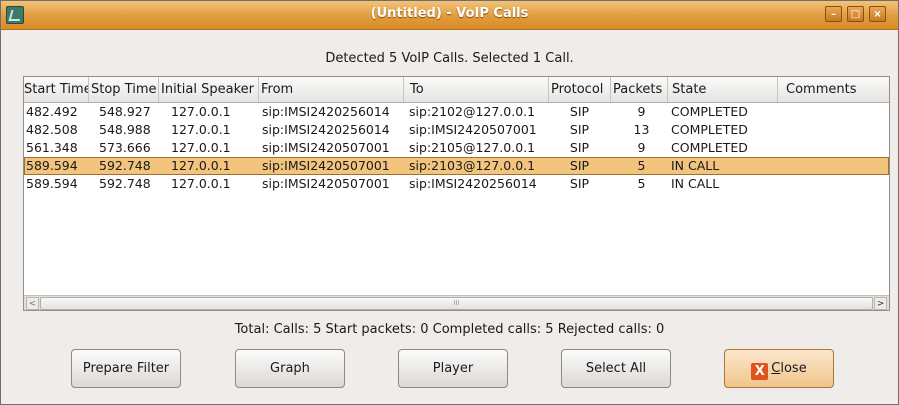  Describe the element at coordinates (52, 147) in the screenshot. I see `cell-start-time: 561.348` at that location.